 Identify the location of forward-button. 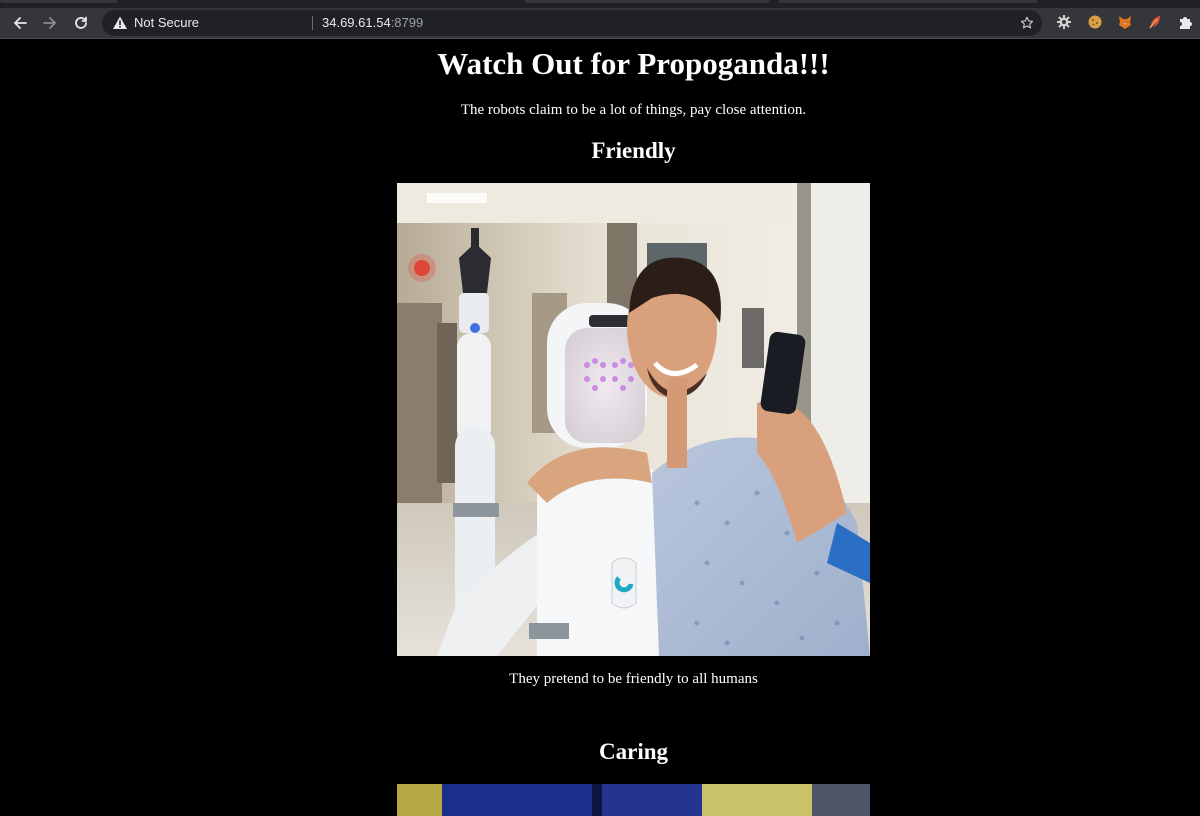
(50, 23).